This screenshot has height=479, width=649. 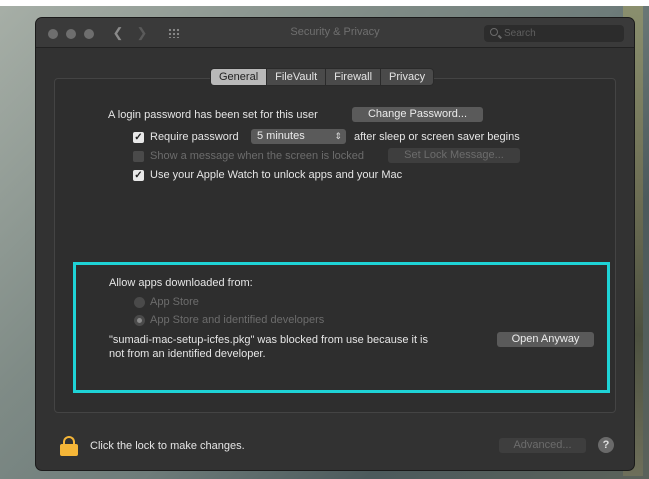 What do you see at coordinates (606, 445) in the screenshot?
I see `help-icon: ?` at bounding box center [606, 445].